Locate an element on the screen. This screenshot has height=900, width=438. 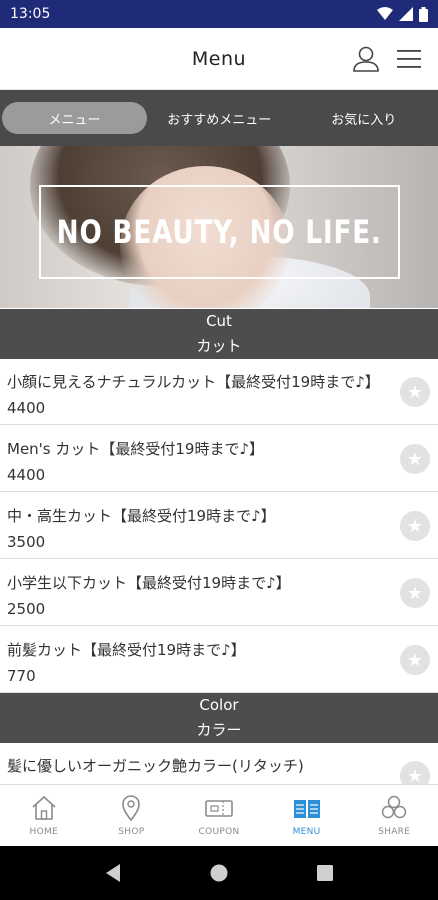
menu-item: 前髪カット【最終受付19時まで♪】 770 ★ is located at coordinates (219, 660).